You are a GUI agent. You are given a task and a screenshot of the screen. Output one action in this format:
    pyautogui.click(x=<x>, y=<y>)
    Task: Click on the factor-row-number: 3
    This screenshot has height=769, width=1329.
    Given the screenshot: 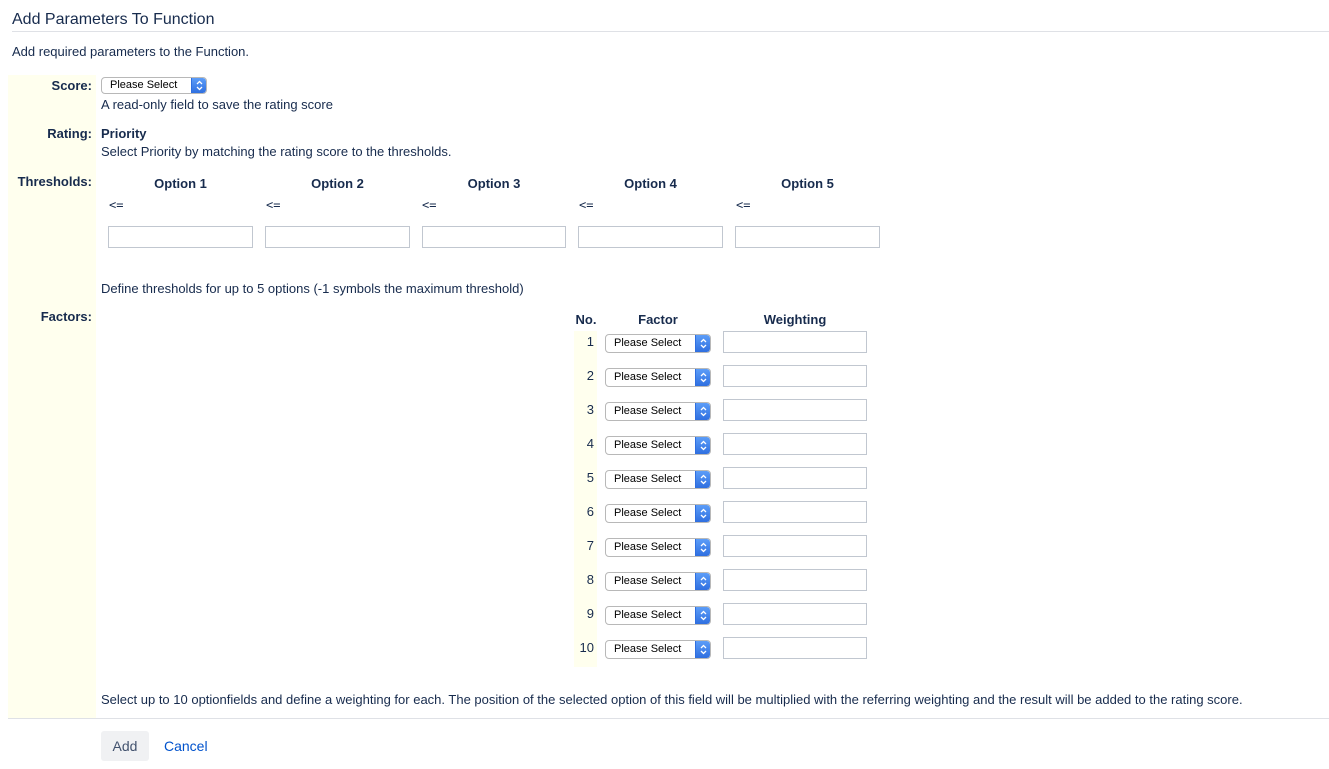 What is the action you would take?
    pyautogui.click(x=590, y=409)
    